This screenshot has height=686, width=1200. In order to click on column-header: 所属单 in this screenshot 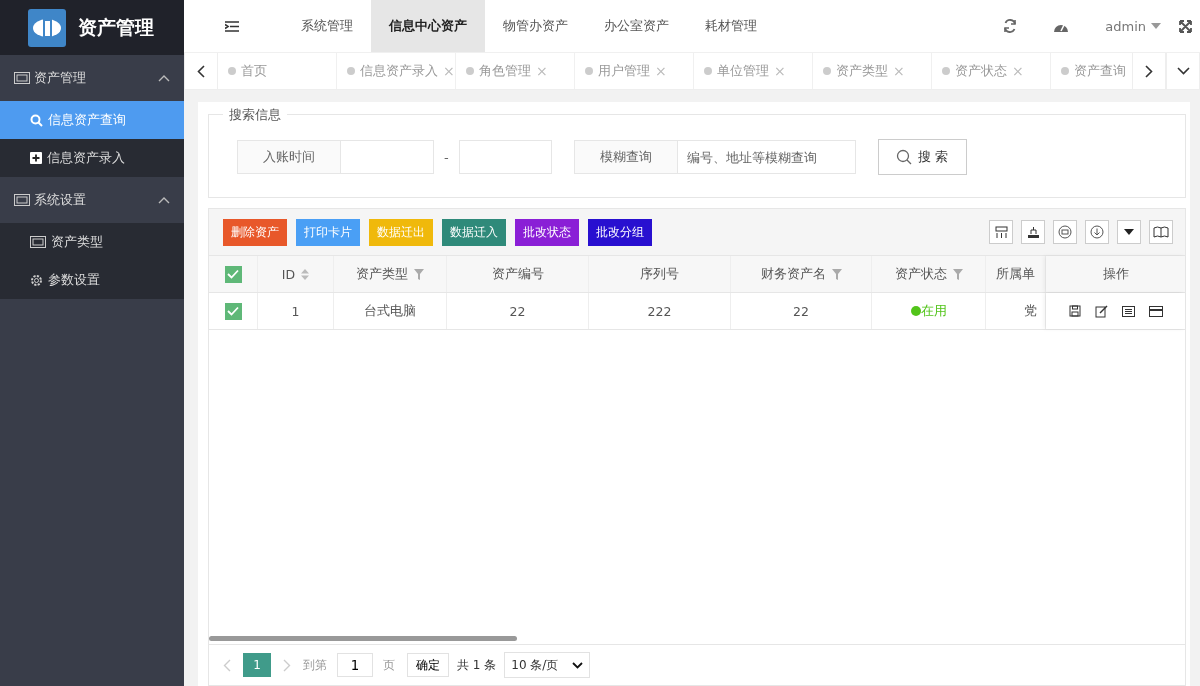, I will do `click(1015, 274)`.